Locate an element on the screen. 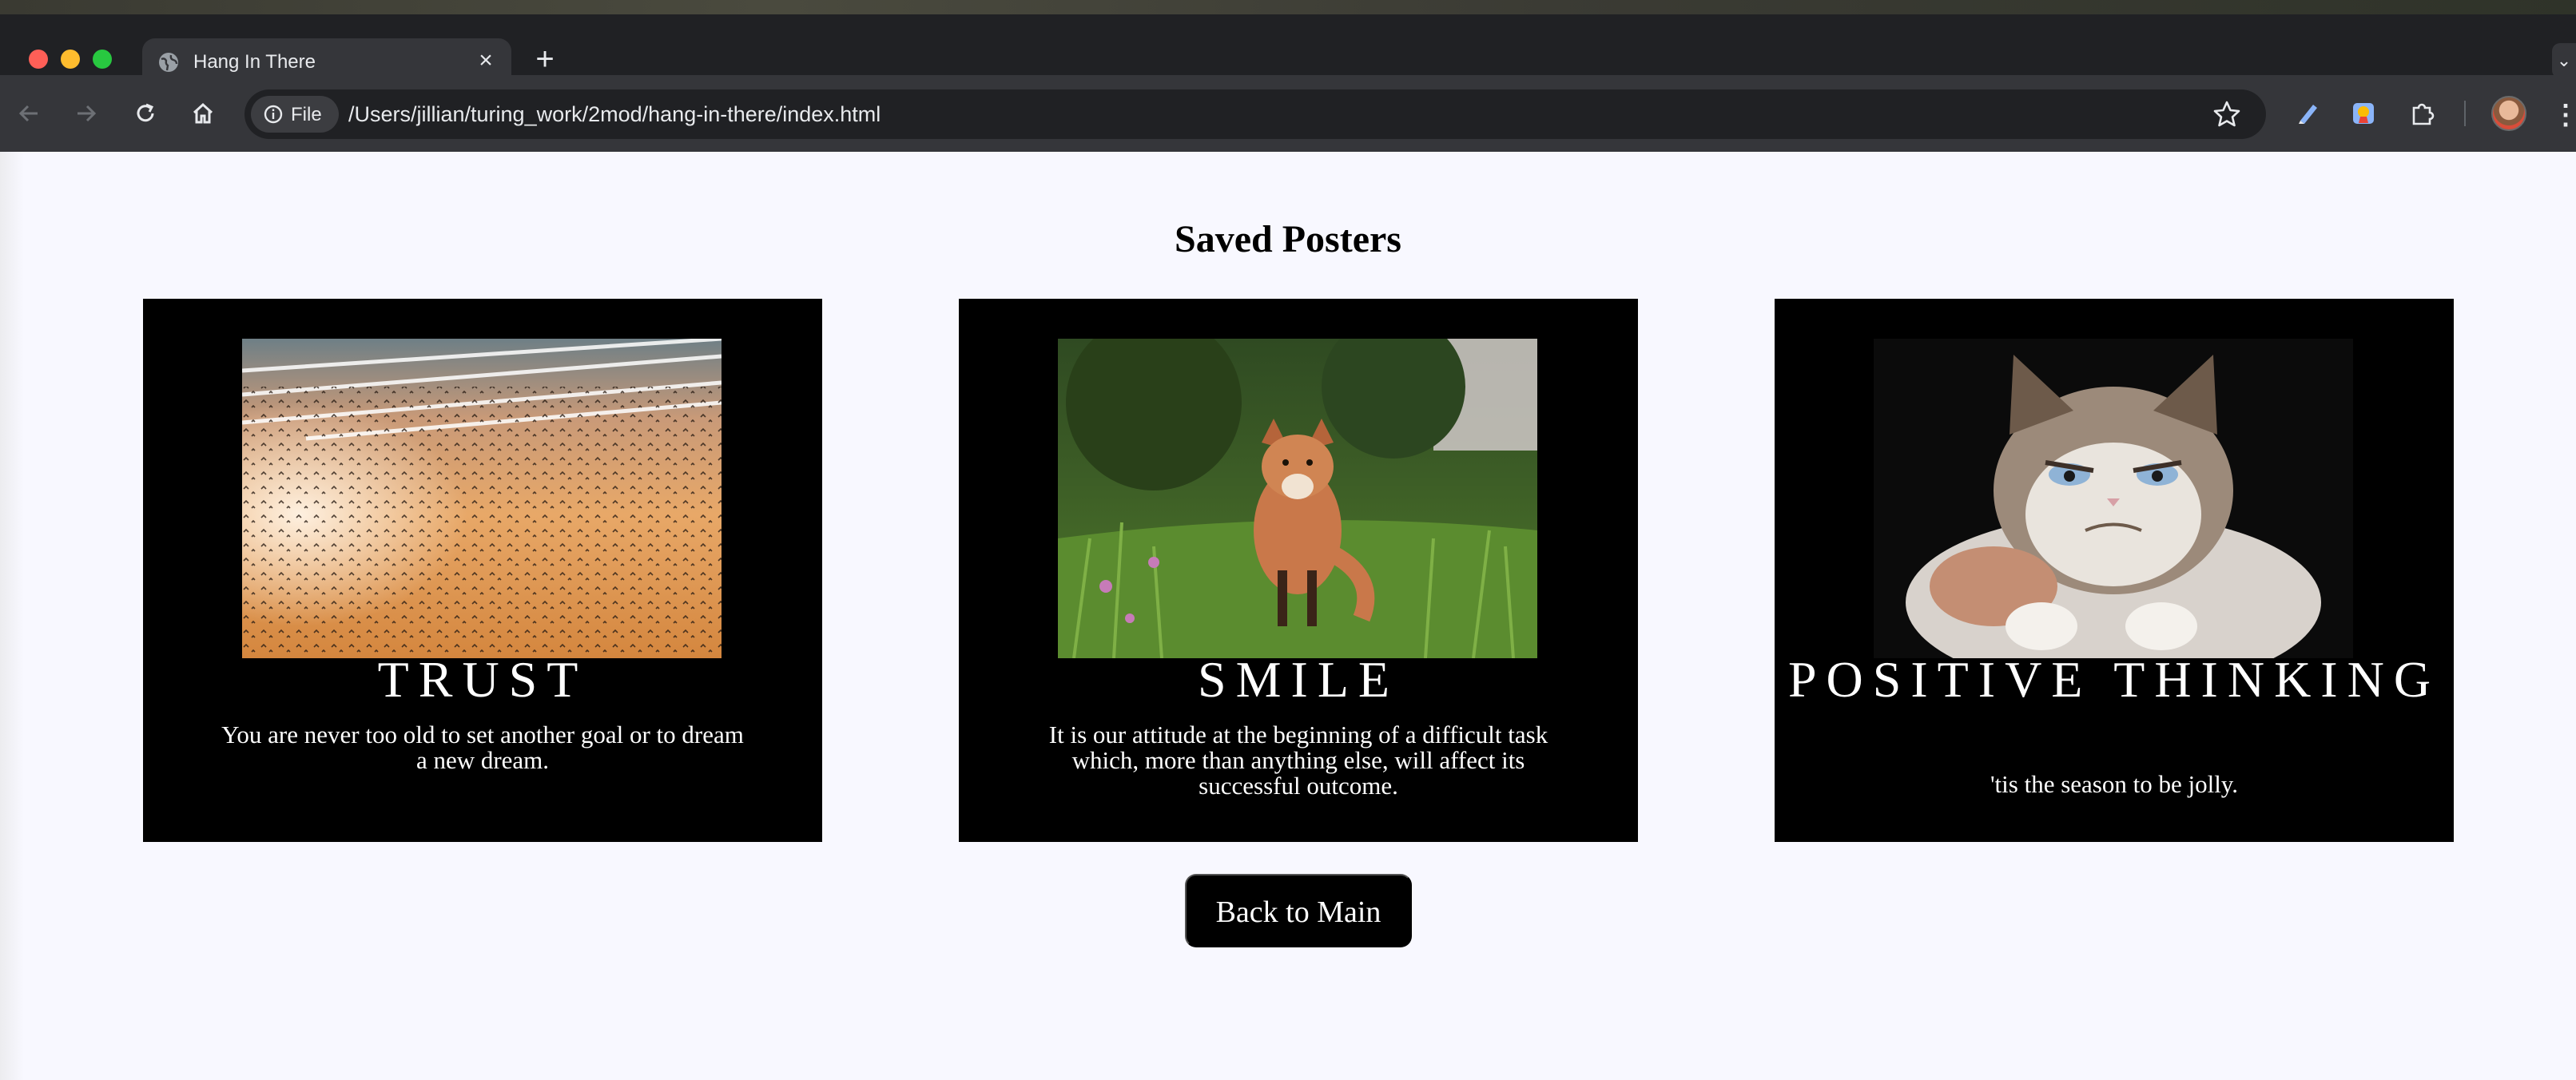 The width and height of the screenshot is (2576, 1080). page-edge-shade is located at coordinates (12, 616).